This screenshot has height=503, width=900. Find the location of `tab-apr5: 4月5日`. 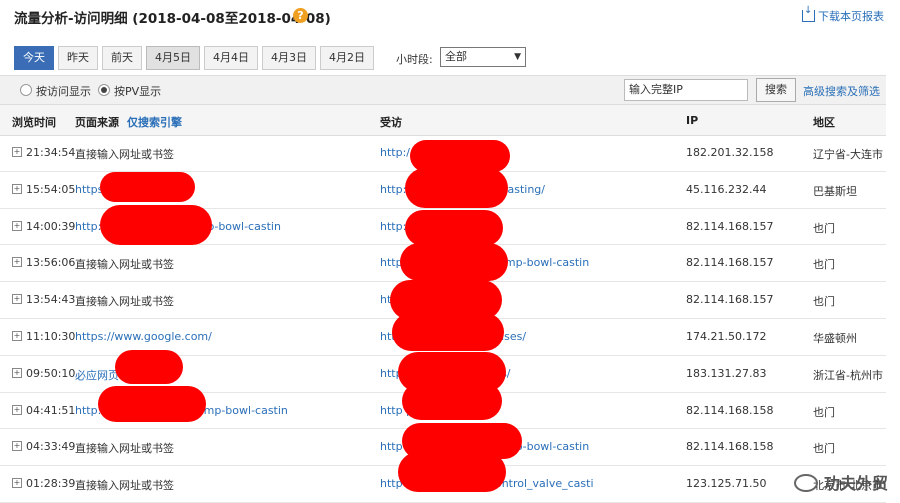

tab-apr5: 4月5日 is located at coordinates (173, 58).